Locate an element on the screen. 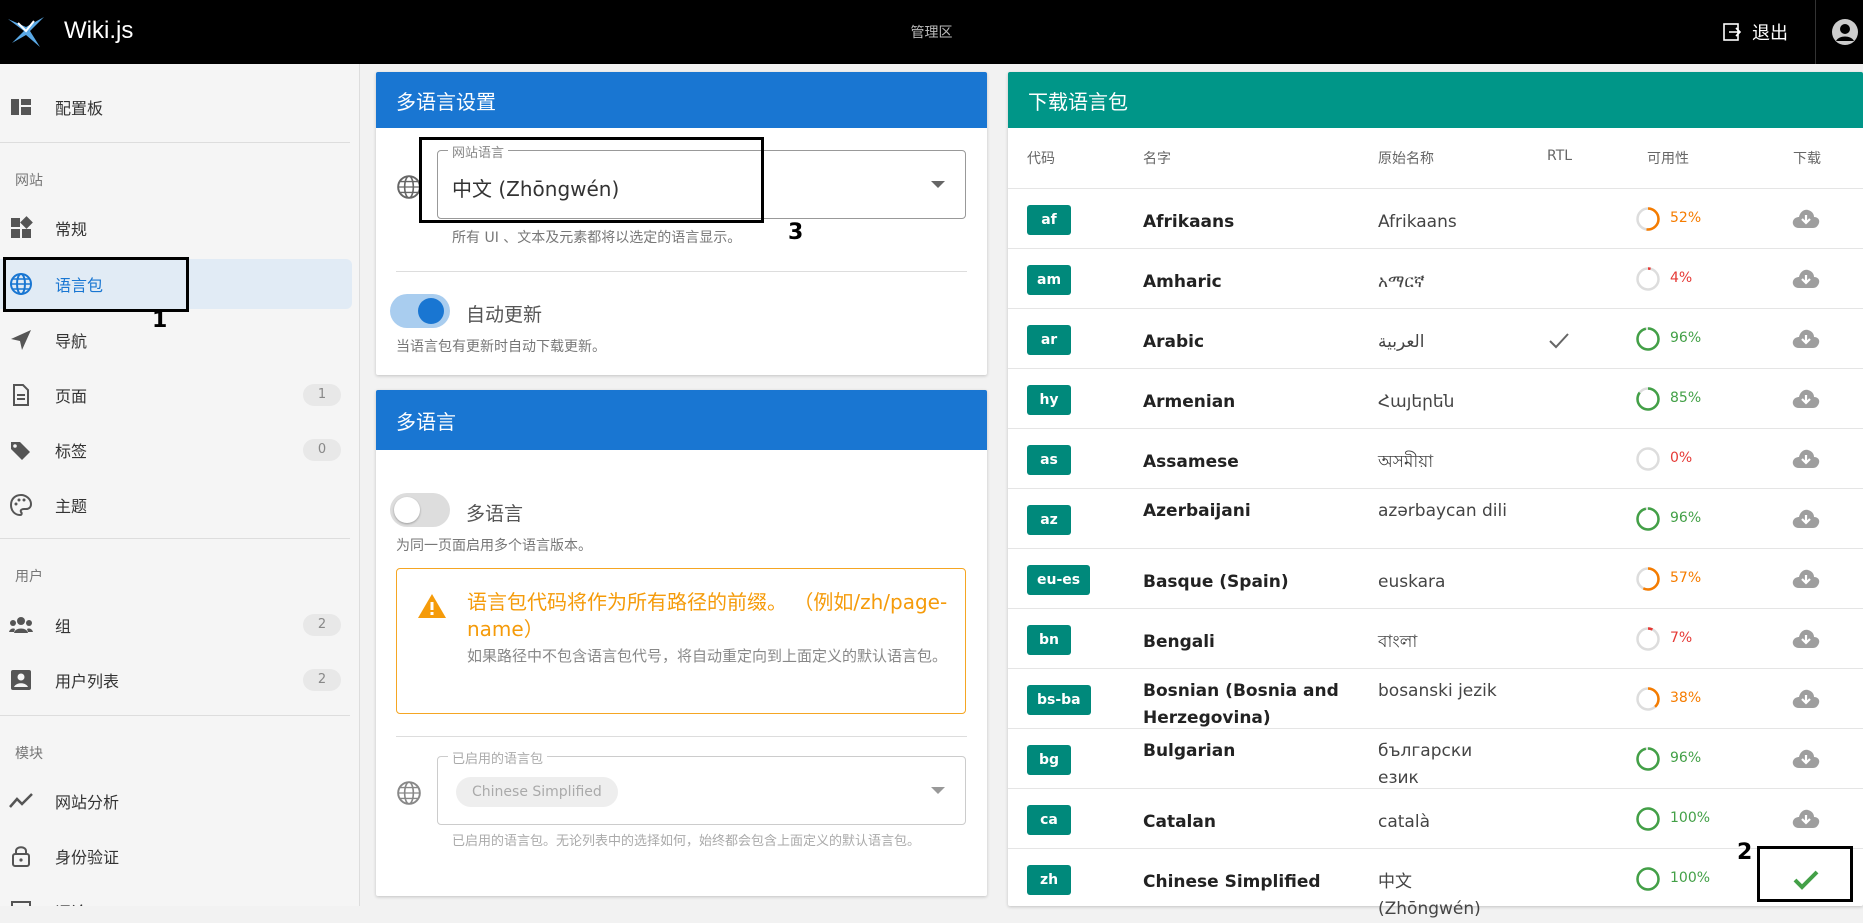 This screenshot has height=923, width=1863. sidebar-item-comments: 评论 is located at coordinates (176, 896).